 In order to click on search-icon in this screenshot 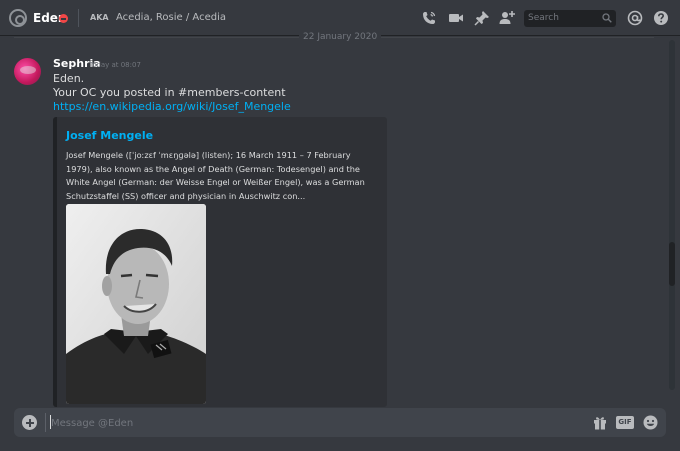, I will do `click(607, 18)`.